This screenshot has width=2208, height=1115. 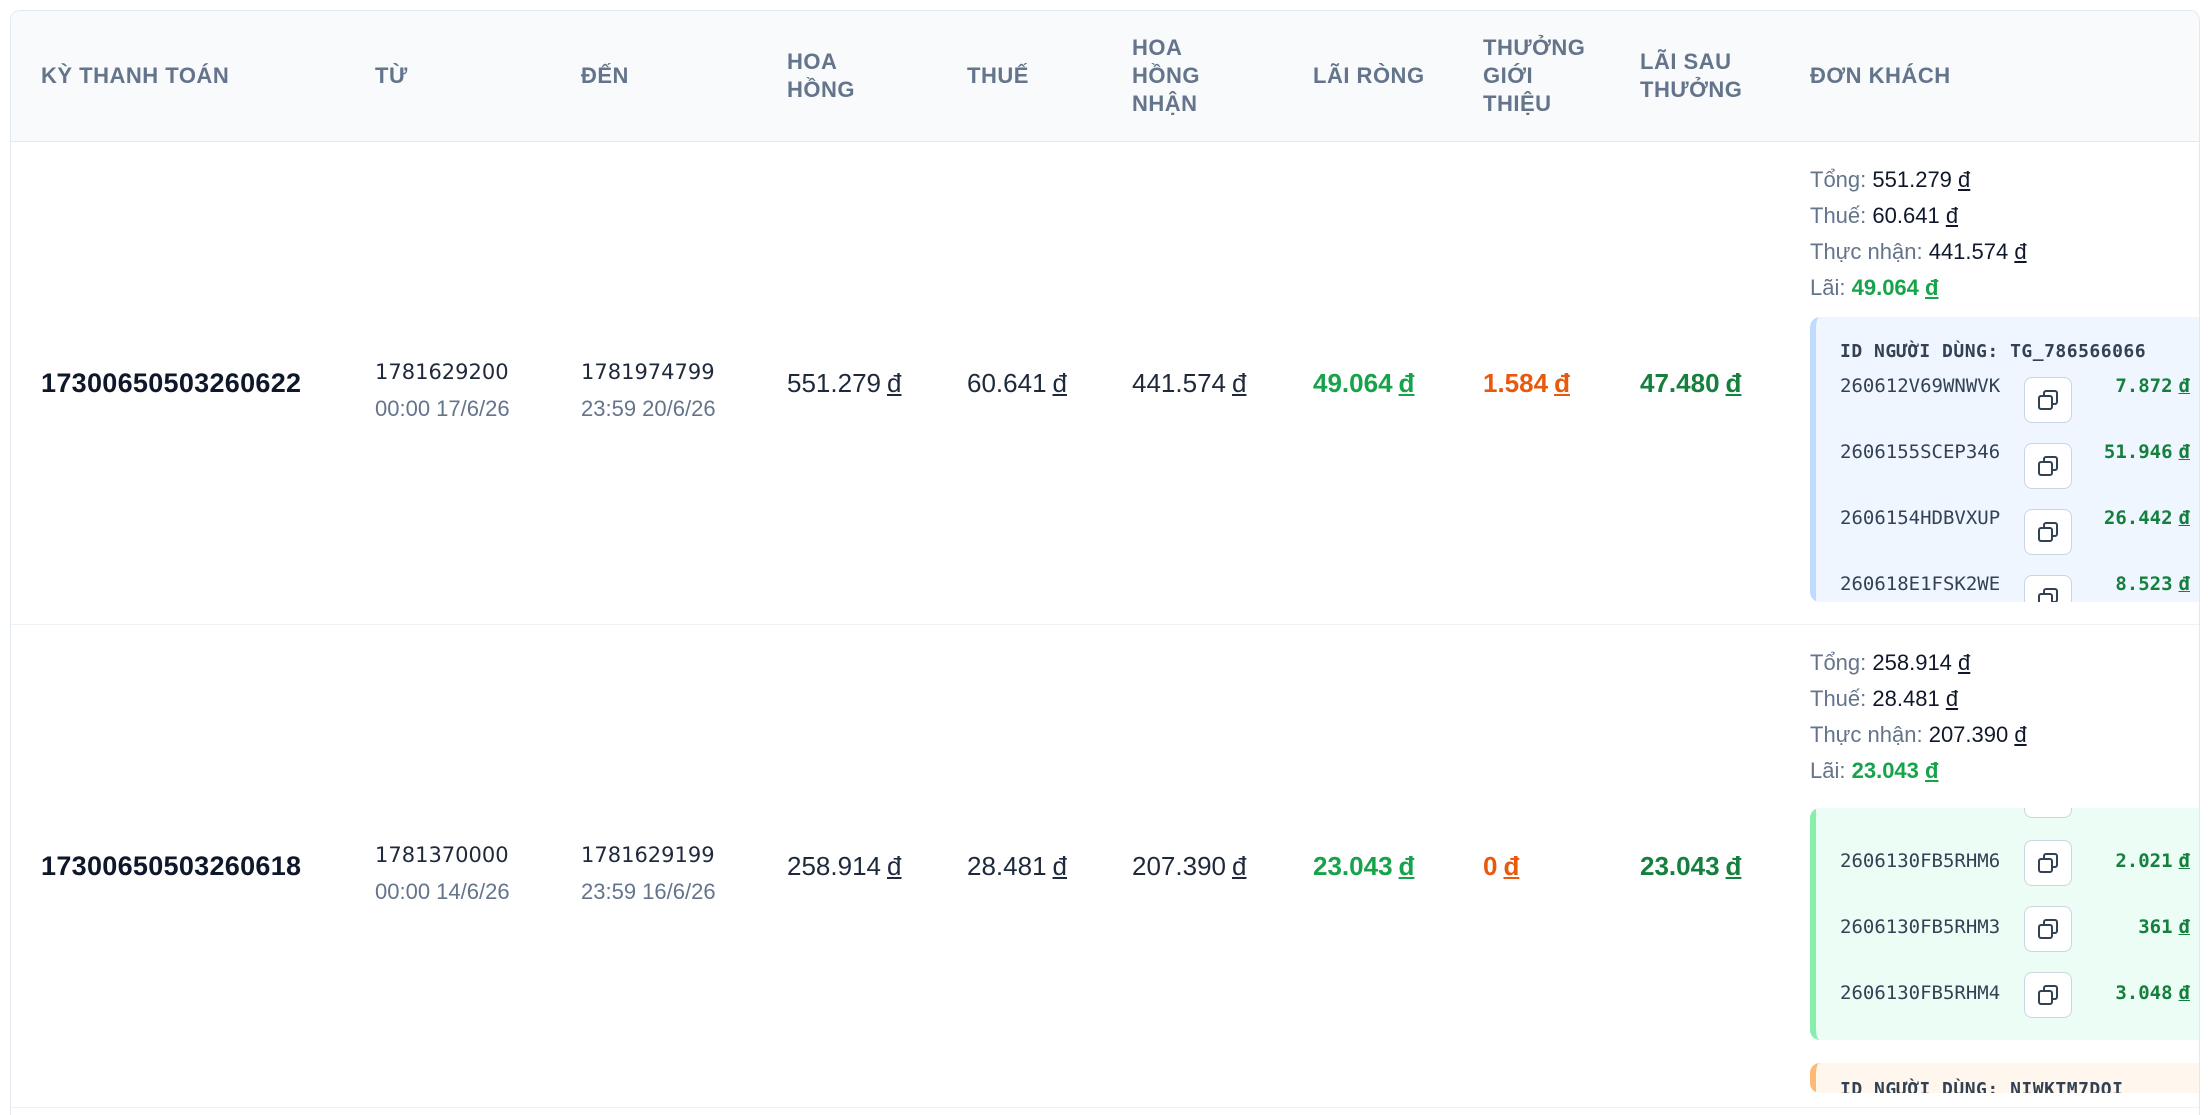 What do you see at coordinates (2152, 861) in the screenshot?
I see `order-amount: 2.021 đ` at bounding box center [2152, 861].